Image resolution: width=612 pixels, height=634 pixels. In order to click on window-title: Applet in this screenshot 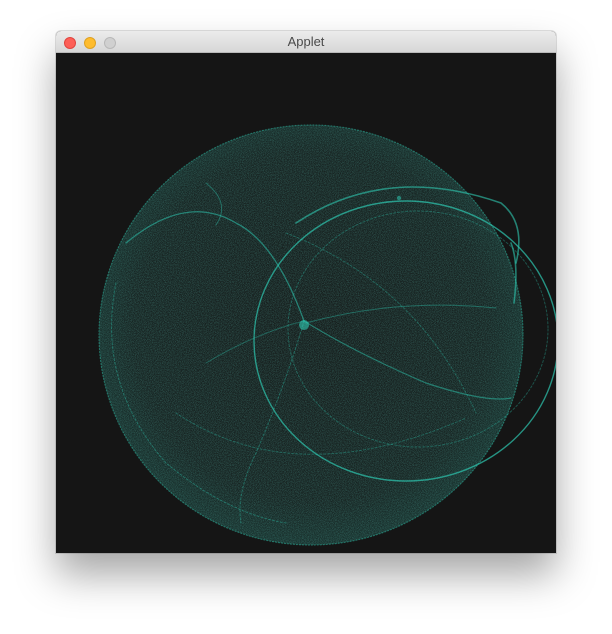, I will do `click(306, 41)`.